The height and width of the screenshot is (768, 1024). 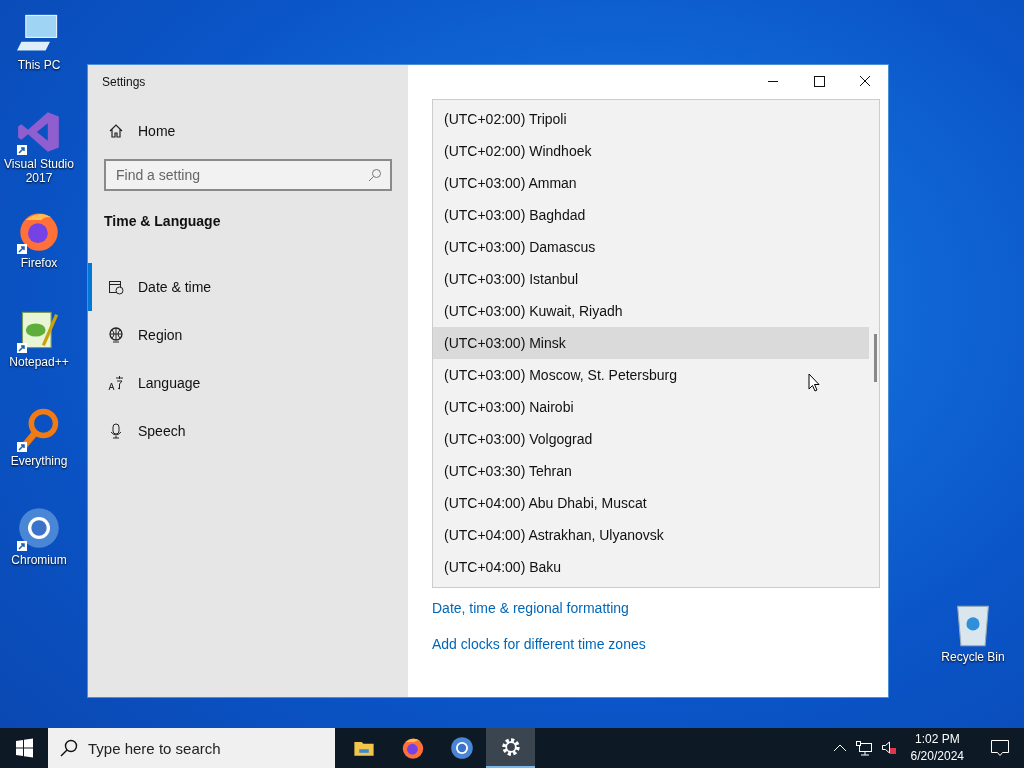 What do you see at coordinates (116, 383) in the screenshot?
I see `language-icon` at bounding box center [116, 383].